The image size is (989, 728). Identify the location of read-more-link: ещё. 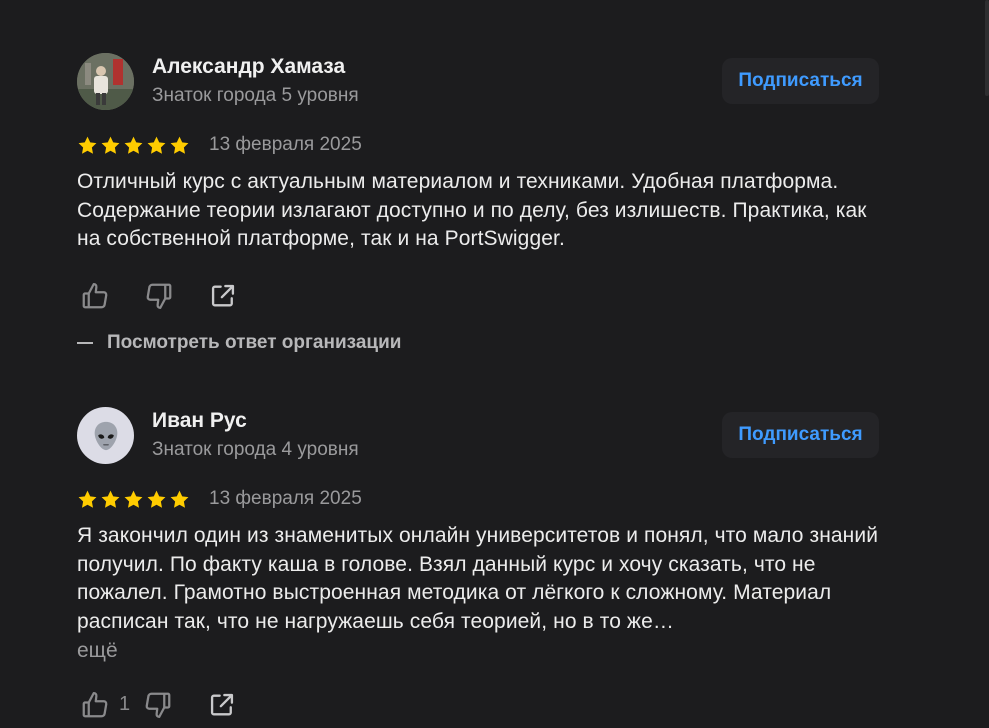
(478, 651).